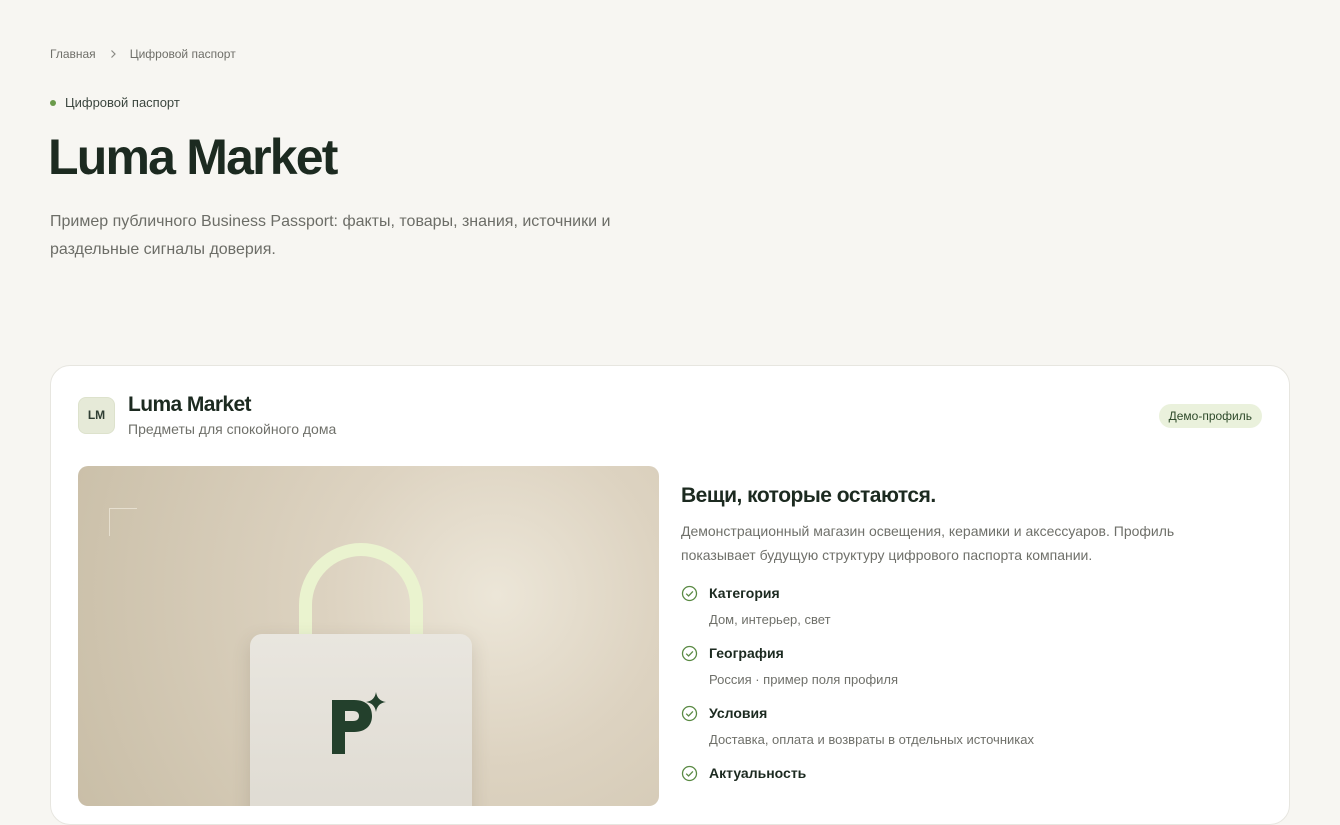  I want to click on avatar: LM, so click(96, 415).